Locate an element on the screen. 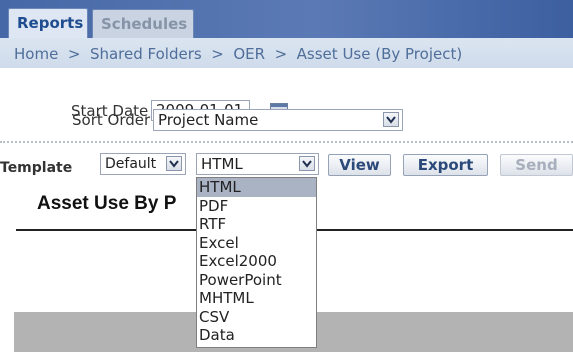  template-dropdown-button is located at coordinates (174, 163).